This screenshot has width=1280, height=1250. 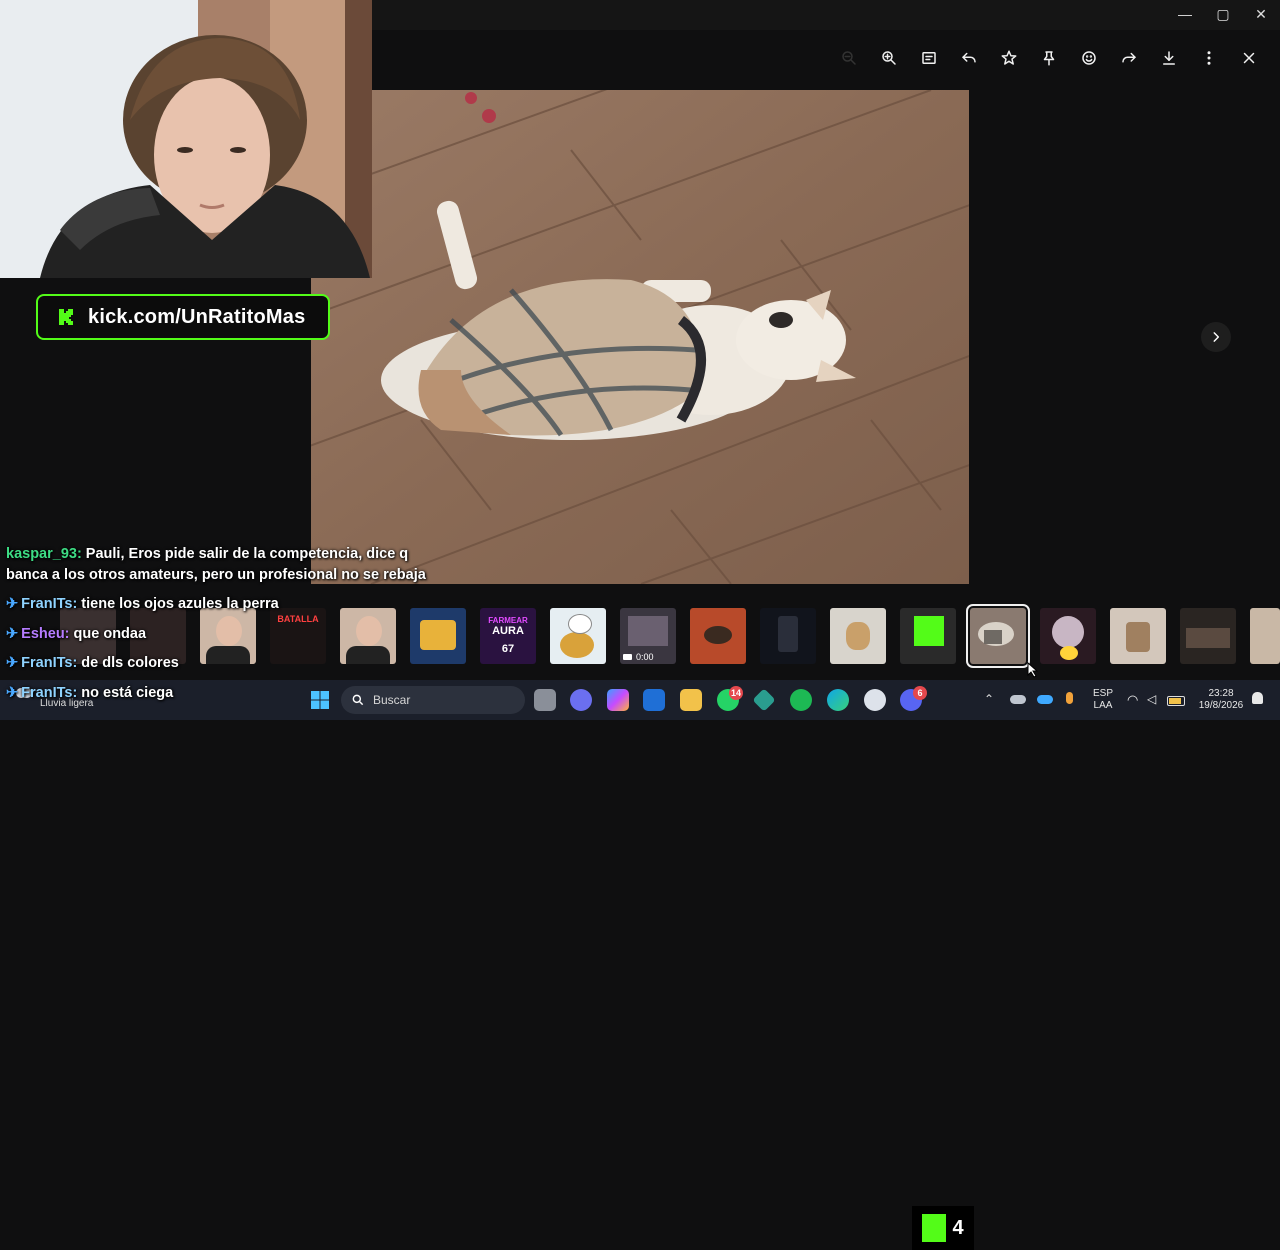 I want to click on more-button, so click(x=1209, y=58).